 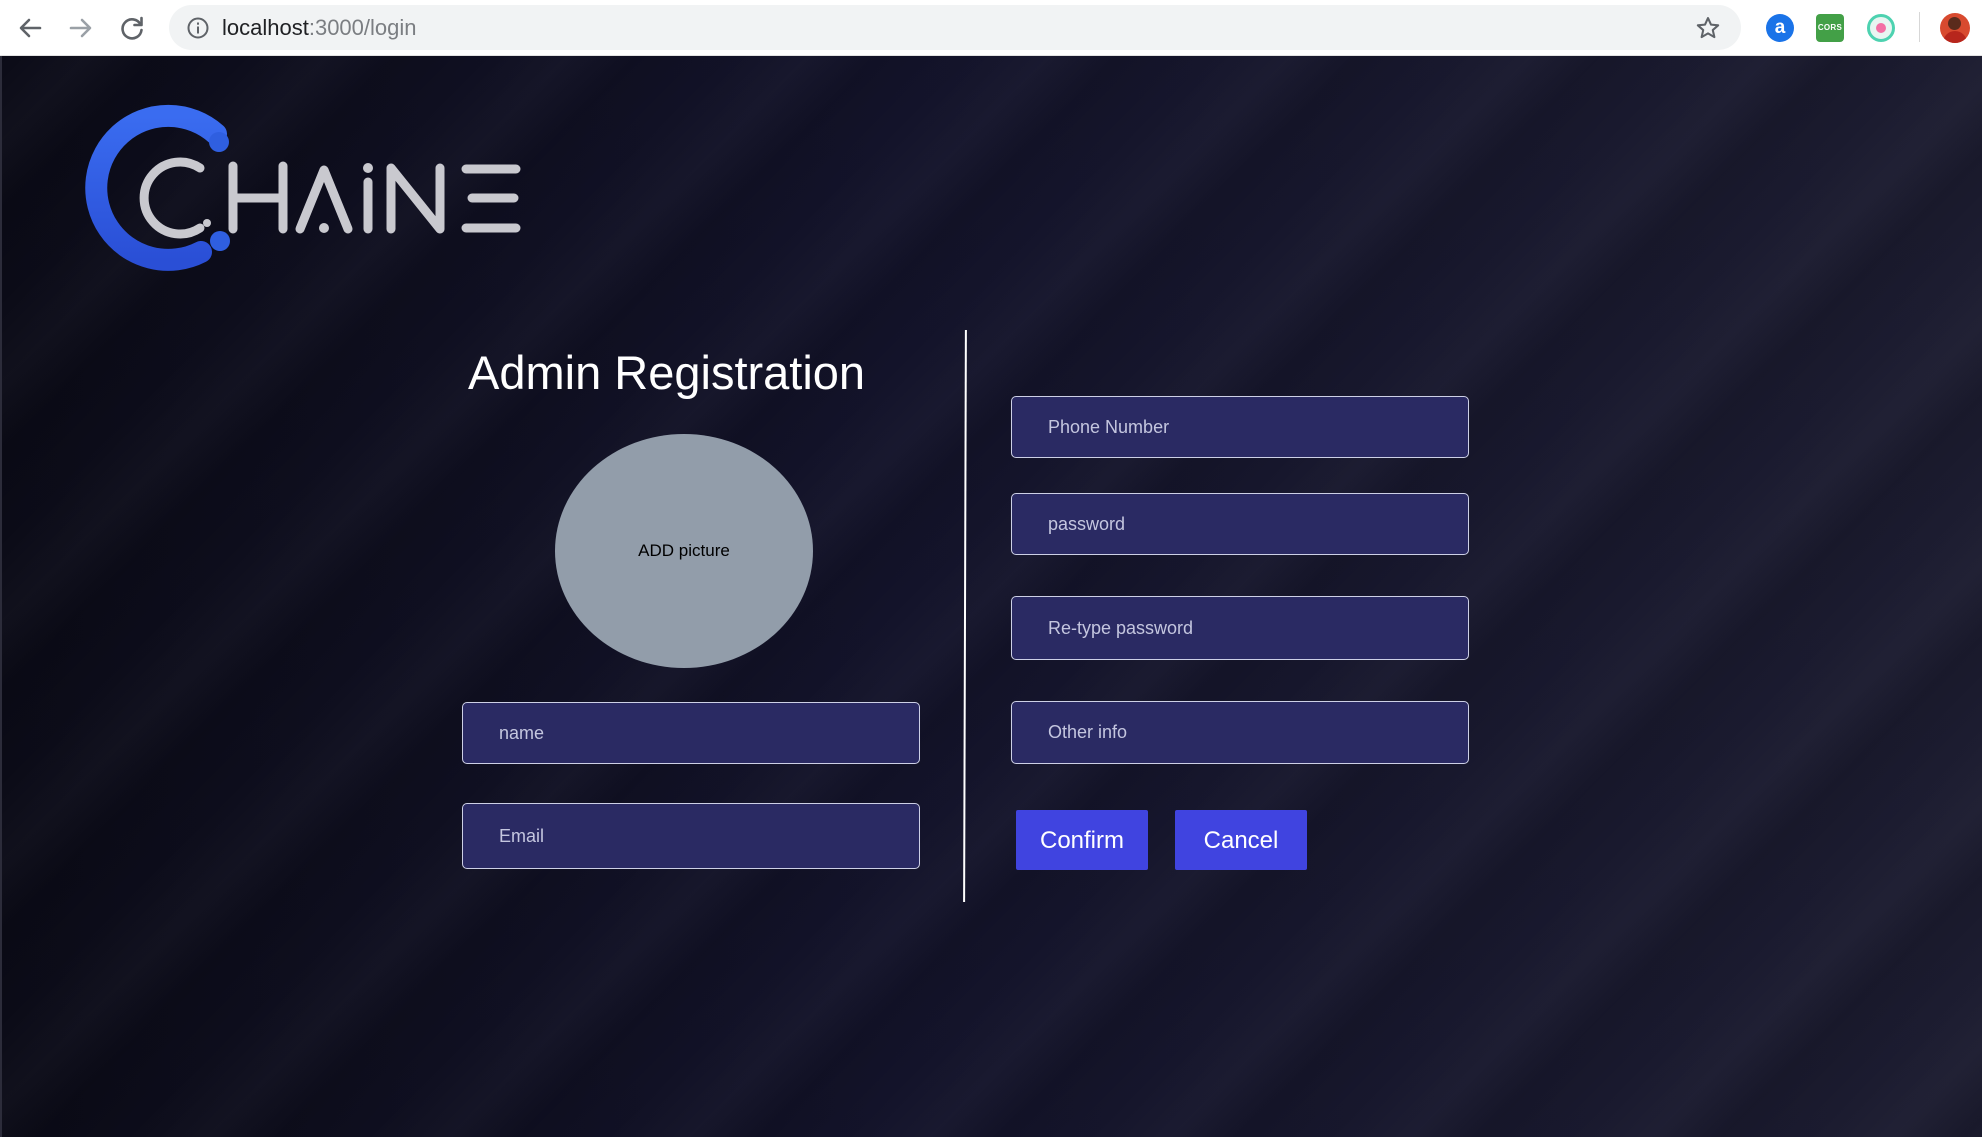 I want to click on profile-avatar, so click(x=1955, y=28).